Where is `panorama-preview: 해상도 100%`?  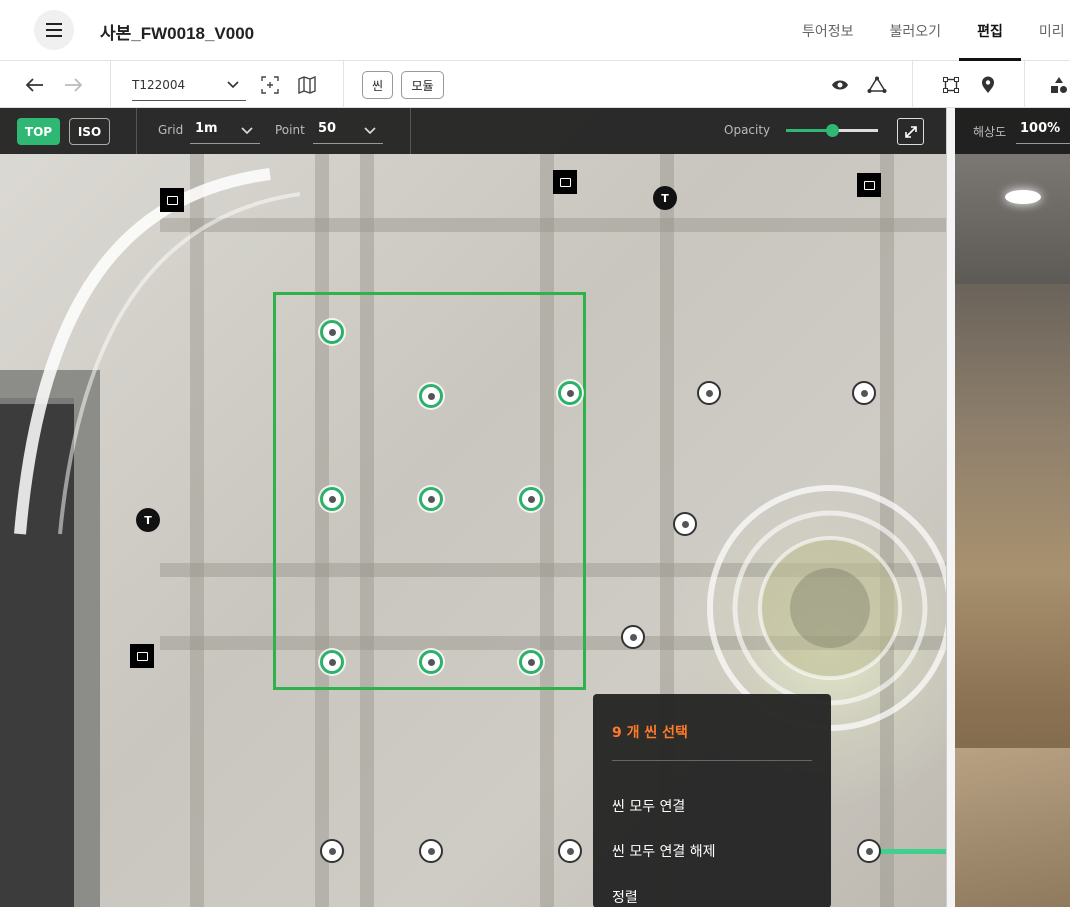 panorama-preview: 해상도 100% is located at coordinates (1012, 507).